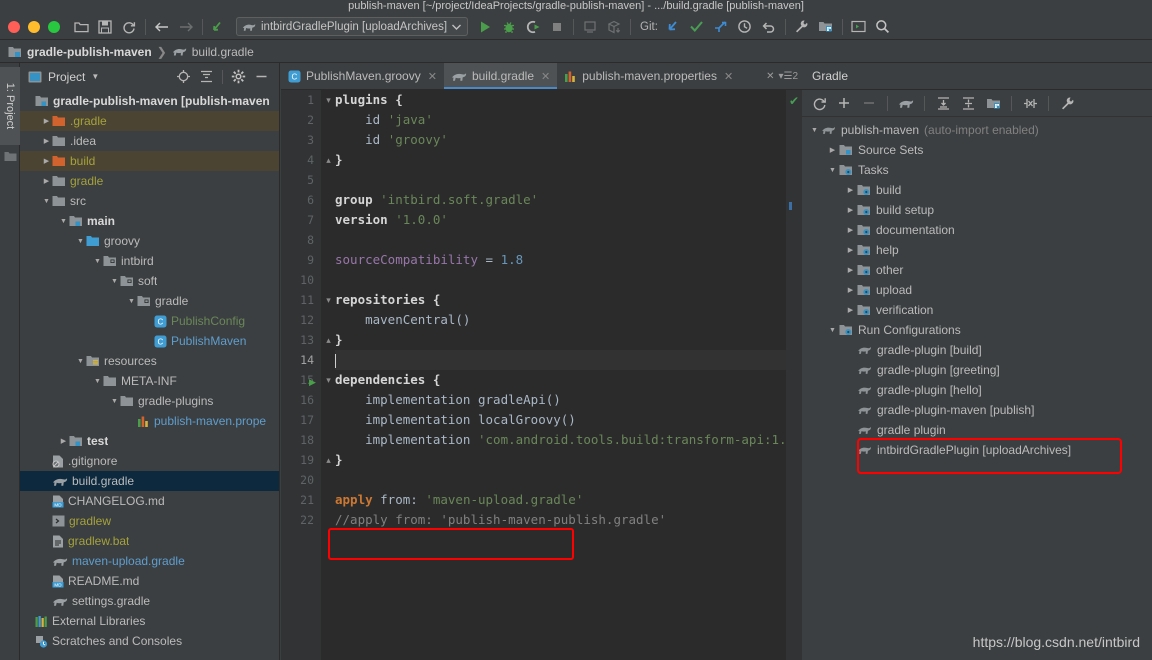  What do you see at coordinates (149, 141) in the screenshot?
I see `project-tree-item: ▶ .idea` at bounding box center [149, 141].